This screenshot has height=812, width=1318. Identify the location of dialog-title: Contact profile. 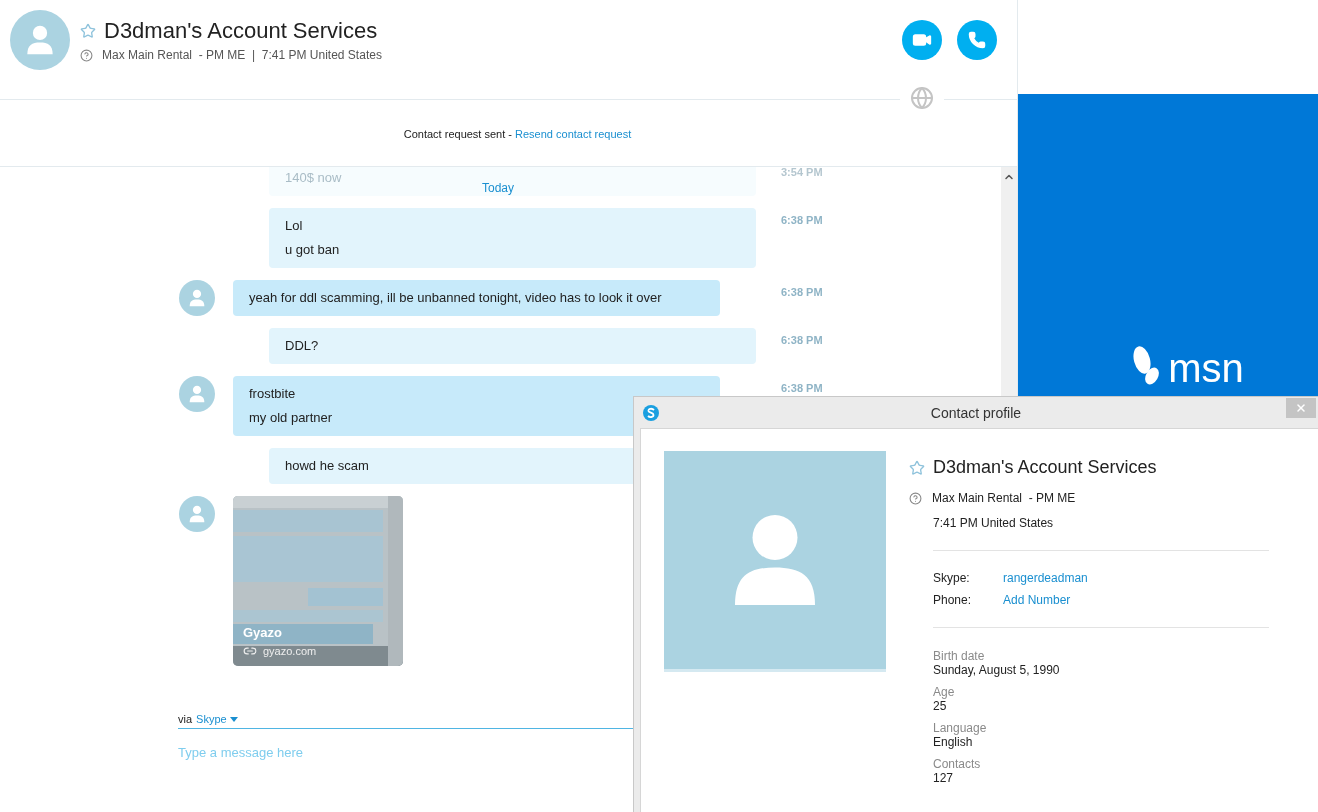
(976, 412).